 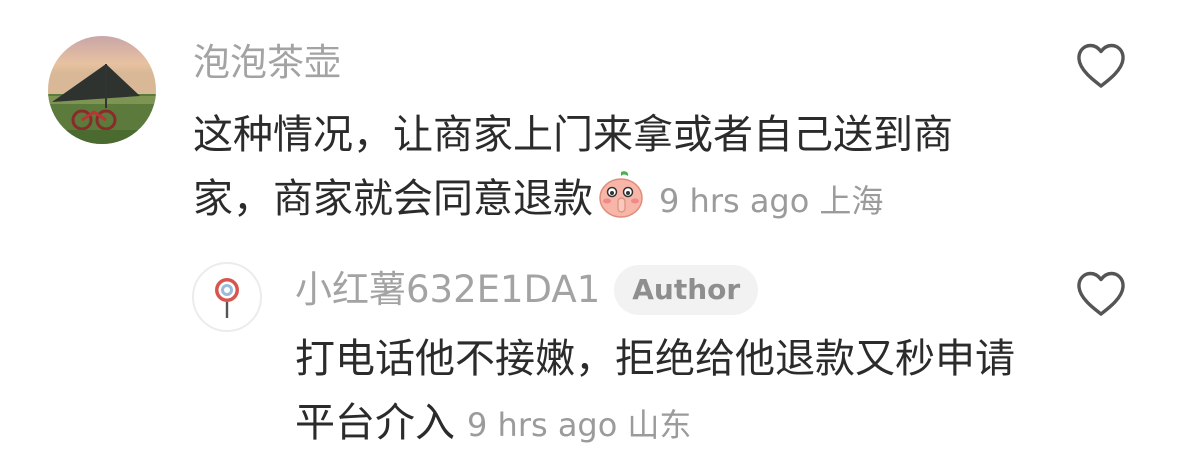 What do you see at coordinates (267, 63) in the screenshot?
I see `commenter-username: 泡泡茶壶` at bounding box center [267, 63].